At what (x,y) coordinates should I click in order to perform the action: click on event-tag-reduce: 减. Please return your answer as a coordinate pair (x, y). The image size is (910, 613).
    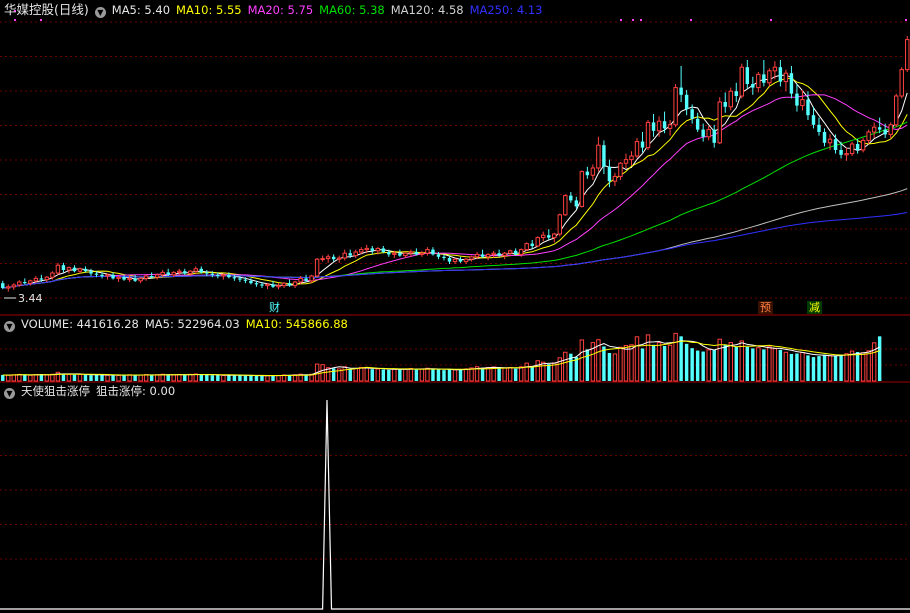
    Looking at the image, I should click on (814, 307).